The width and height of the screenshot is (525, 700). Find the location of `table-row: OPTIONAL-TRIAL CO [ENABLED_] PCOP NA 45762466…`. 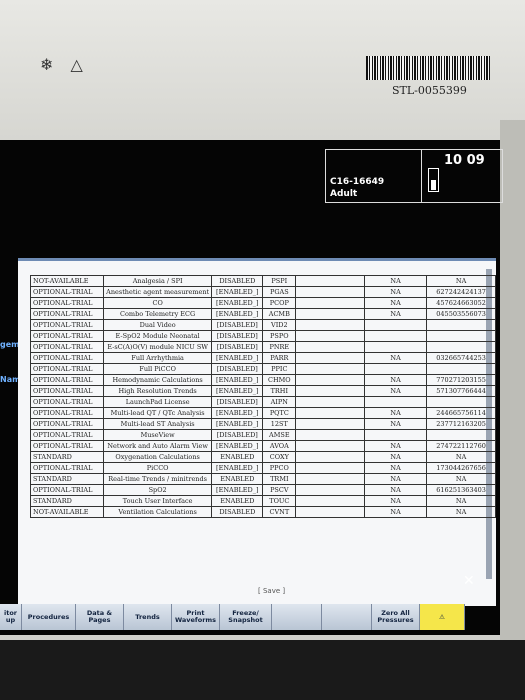

table-row: OPTIONAL-TRIAL CO [ENABLED_] PCOP NA 45762466… is located at coordinates (262, 303).